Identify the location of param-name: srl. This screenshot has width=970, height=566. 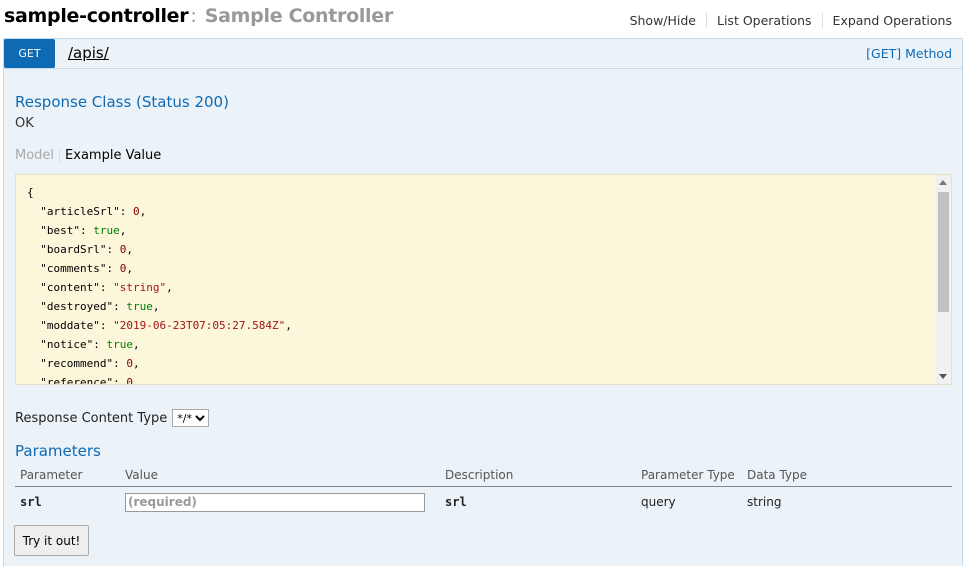
(31, 502).